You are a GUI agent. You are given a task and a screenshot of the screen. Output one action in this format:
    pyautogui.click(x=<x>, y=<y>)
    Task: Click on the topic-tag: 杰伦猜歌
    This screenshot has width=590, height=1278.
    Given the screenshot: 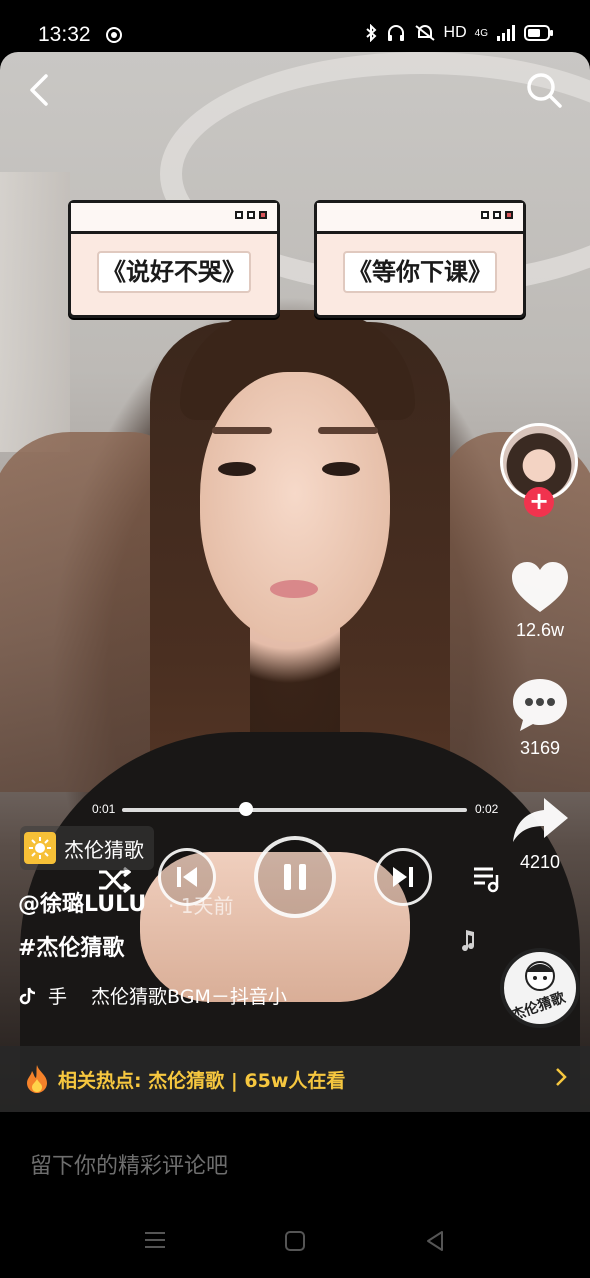 What is the action you would take?
    pyautogui.click(x=87, y=848)
    